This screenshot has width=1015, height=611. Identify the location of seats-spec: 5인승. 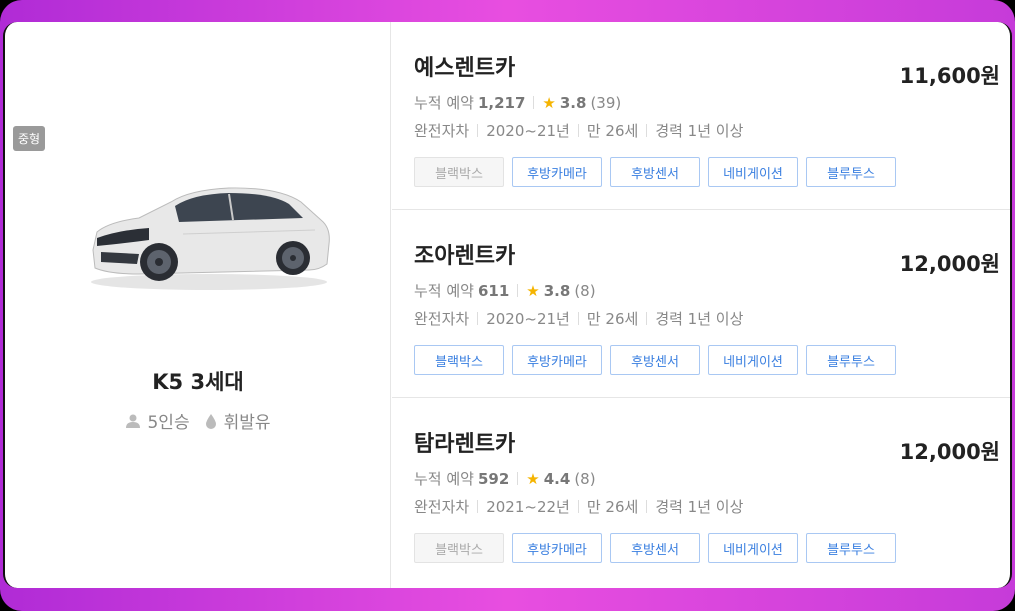
(157, 420).